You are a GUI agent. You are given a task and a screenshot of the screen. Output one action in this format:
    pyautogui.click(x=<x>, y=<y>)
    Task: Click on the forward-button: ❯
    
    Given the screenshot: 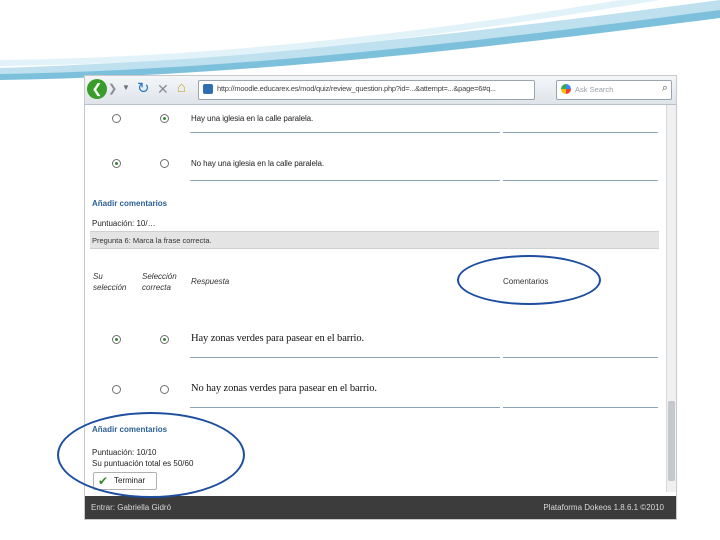 What is the action you would take?
    pyautogui.click(x=114, y=89)
    